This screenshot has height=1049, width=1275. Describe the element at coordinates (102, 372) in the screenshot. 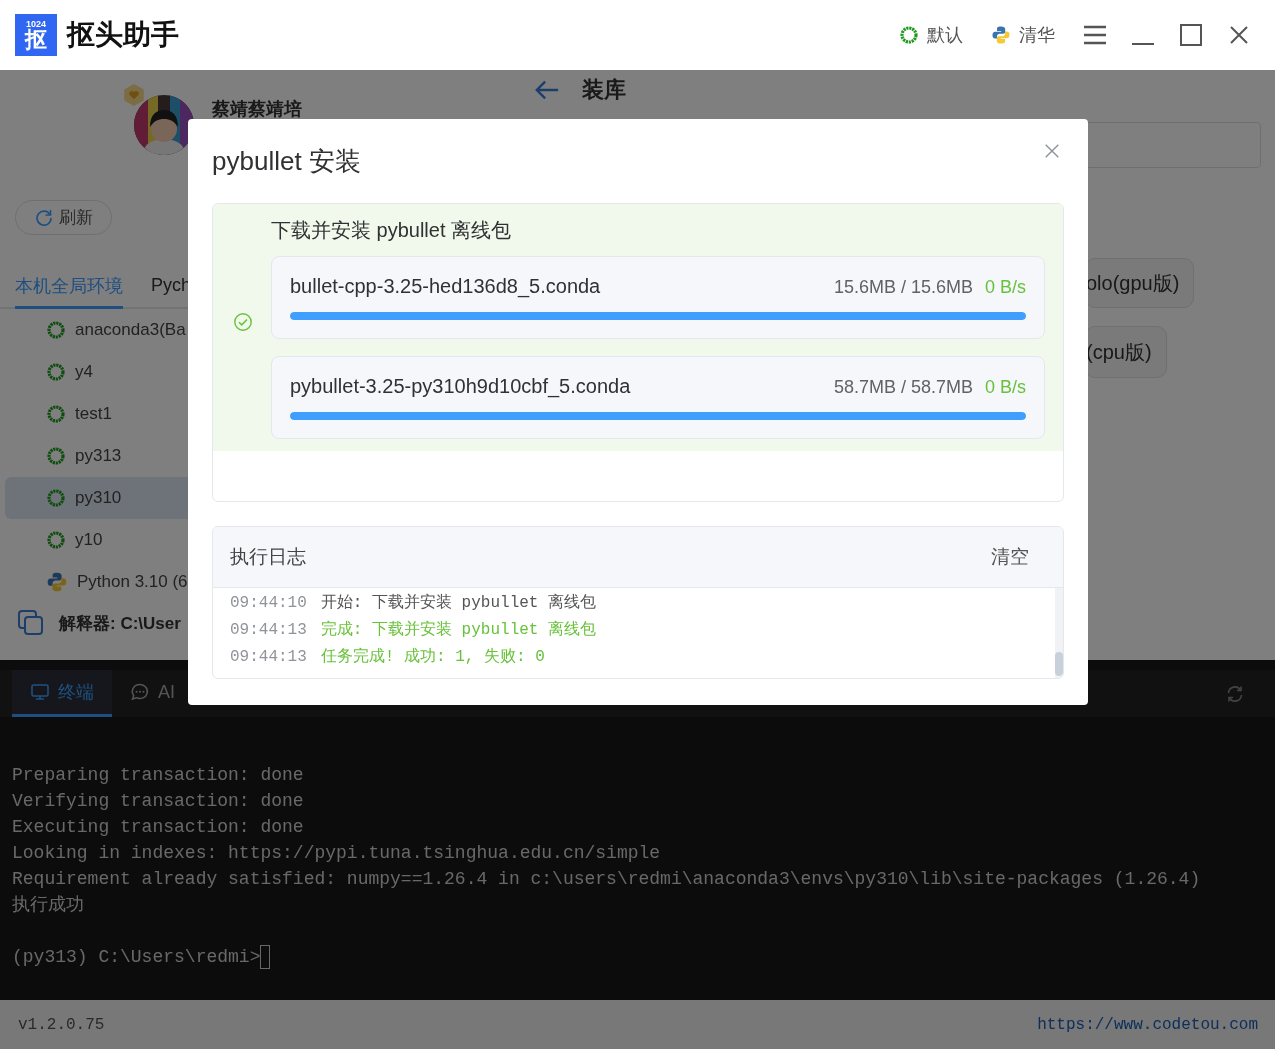

I see `environment-item: y4` at that location.